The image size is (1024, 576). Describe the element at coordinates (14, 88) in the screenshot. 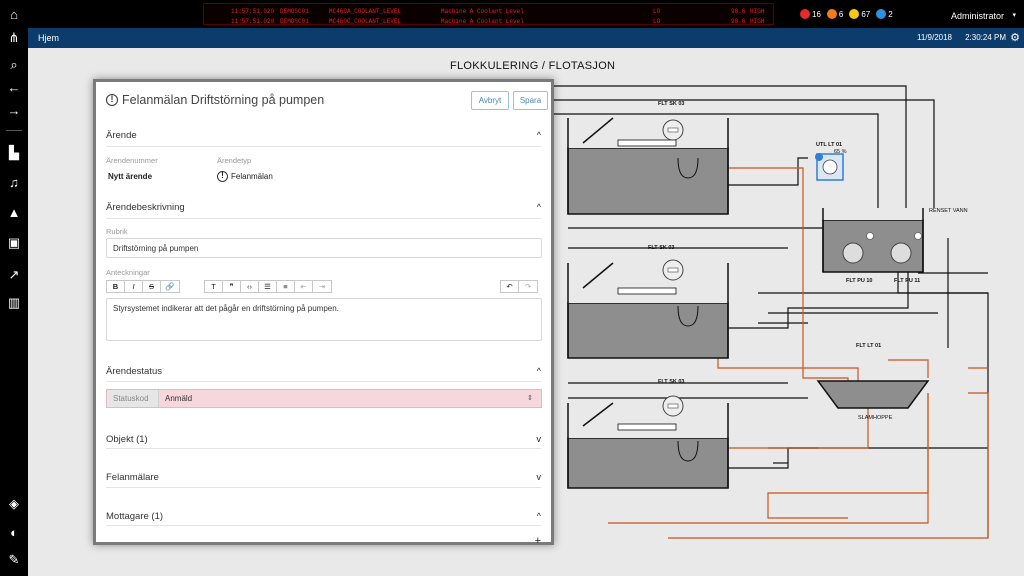

I see `back-arrow-icon: ←` at that location.